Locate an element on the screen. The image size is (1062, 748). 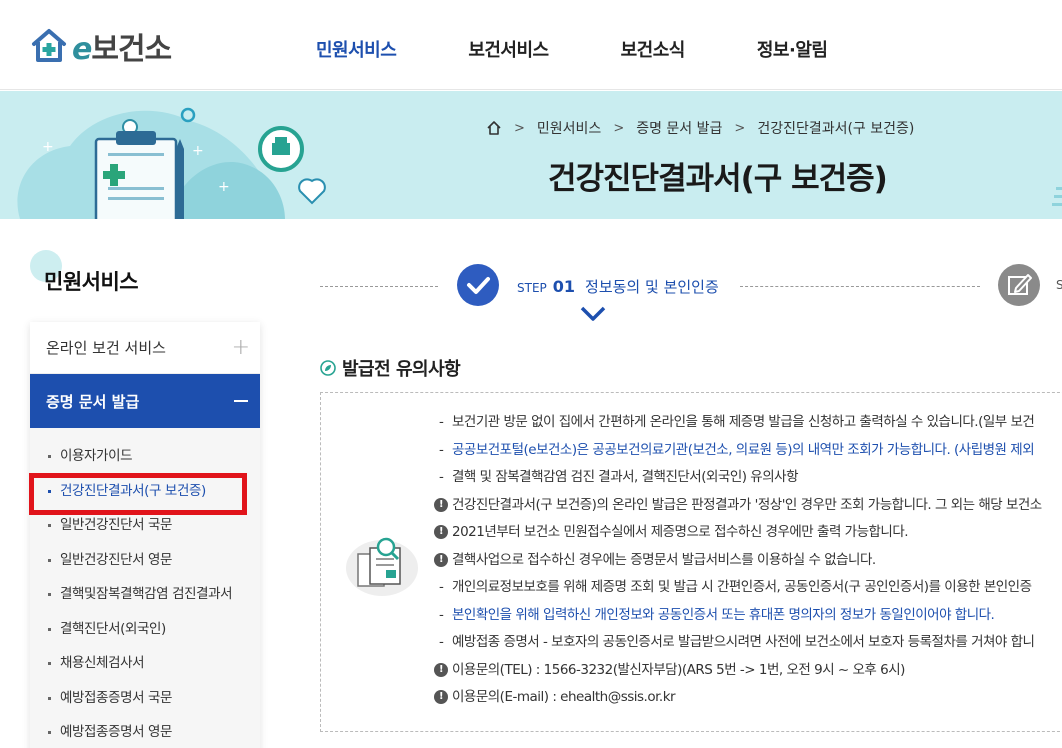
chevron-down-icon is located at coordinates (593, 313).